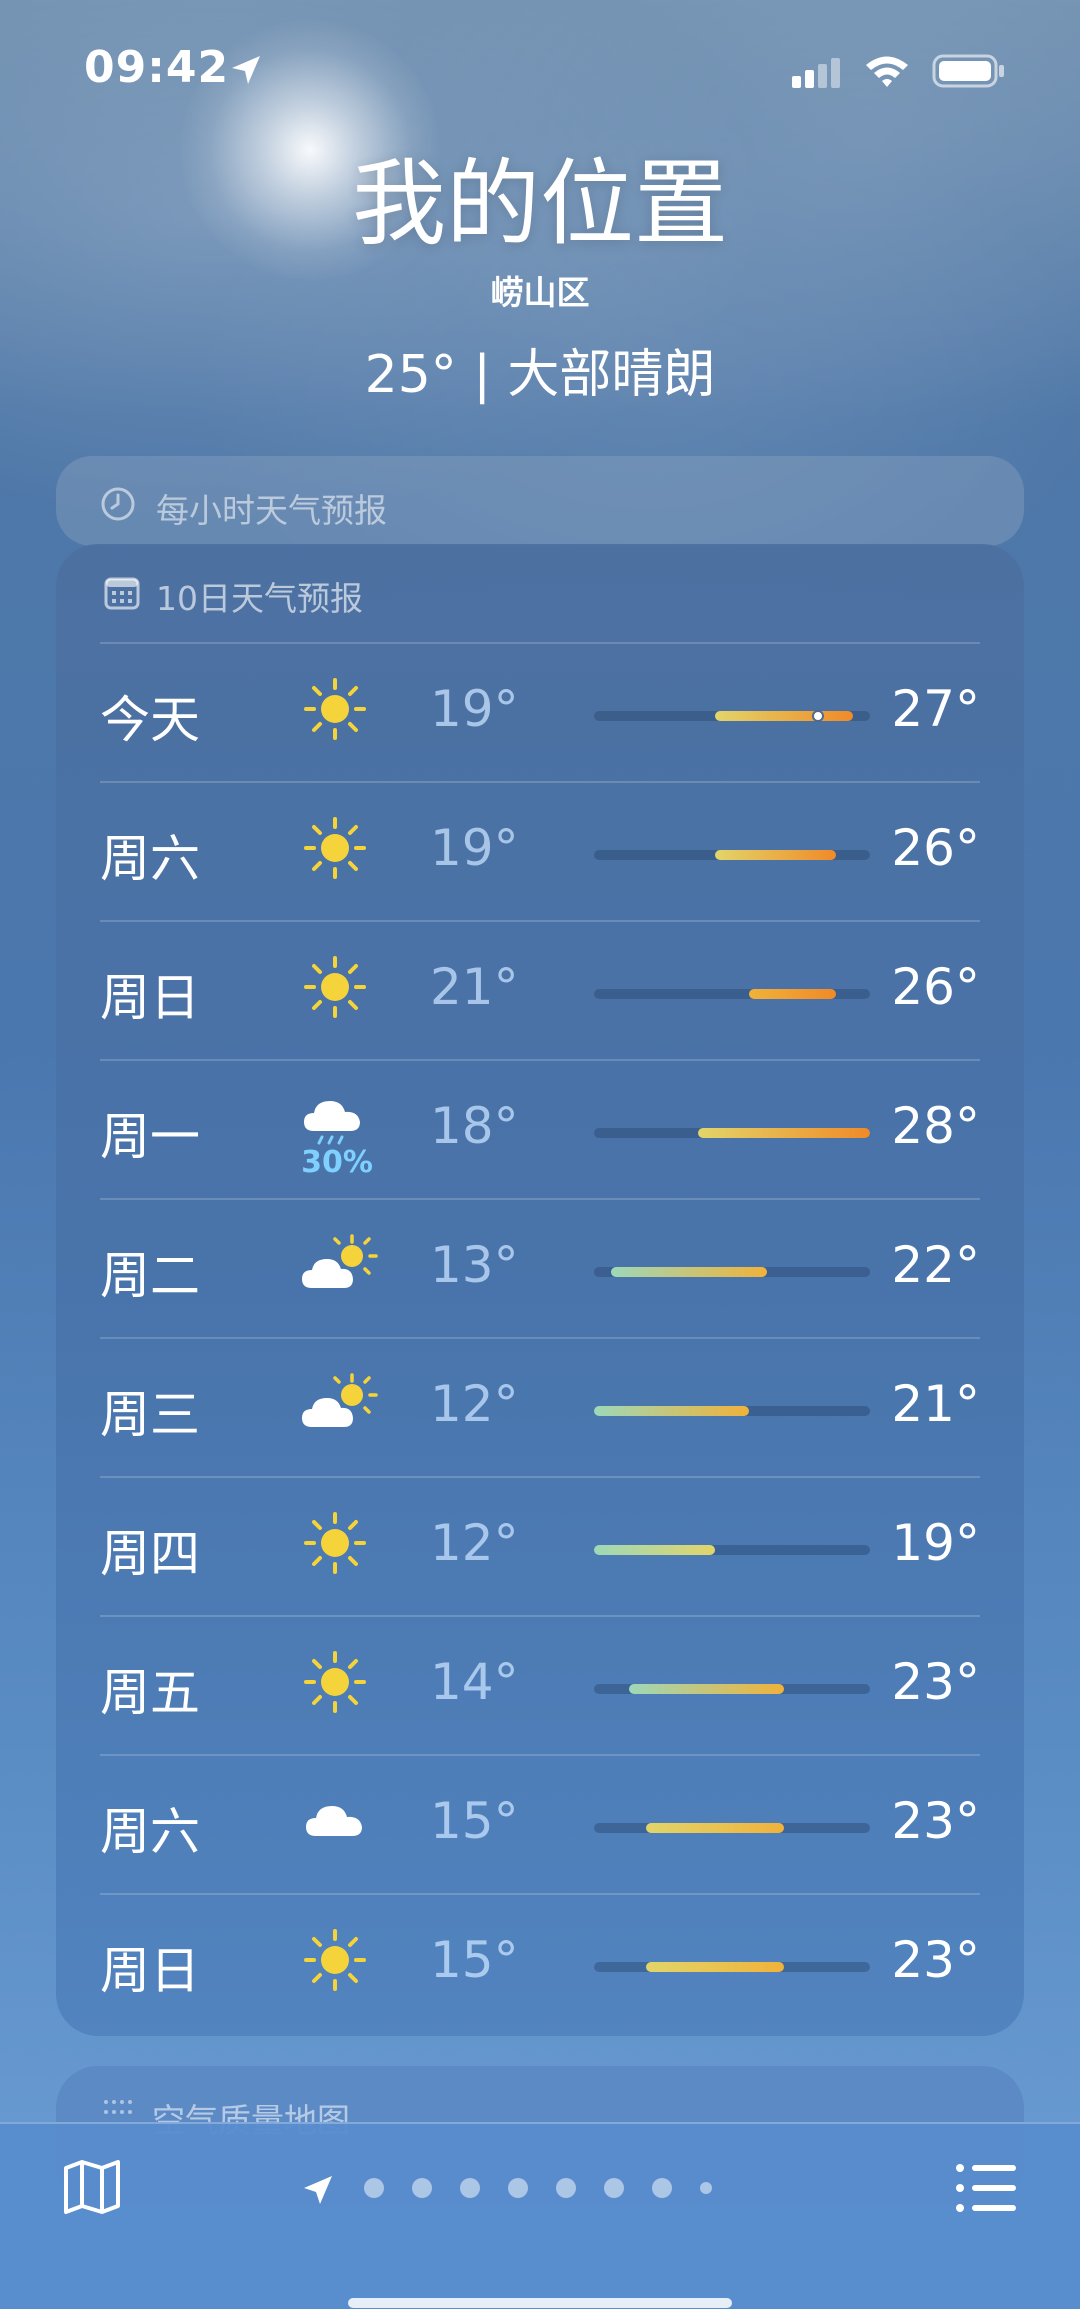 This screenshot has height=2309, width=1080. Describe the element at coordinates (271, 510) in the screenshot. I see `hourly-forecast-title: 每小时天气预报` at that location.